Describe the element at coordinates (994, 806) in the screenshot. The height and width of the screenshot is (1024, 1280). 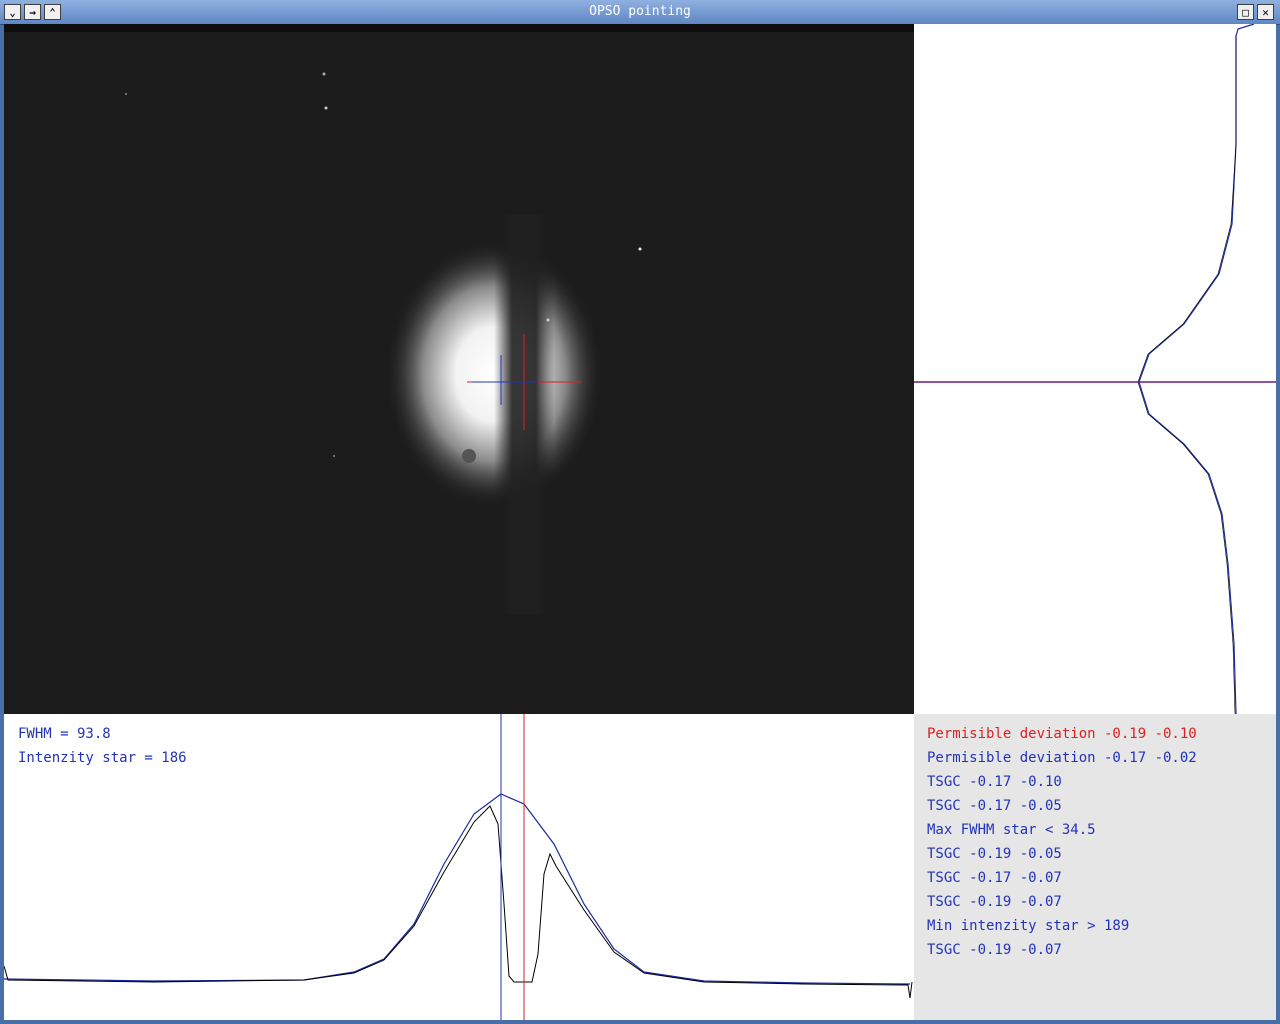
I see `log-line: TSGC -0.17 -0.05` at that location.